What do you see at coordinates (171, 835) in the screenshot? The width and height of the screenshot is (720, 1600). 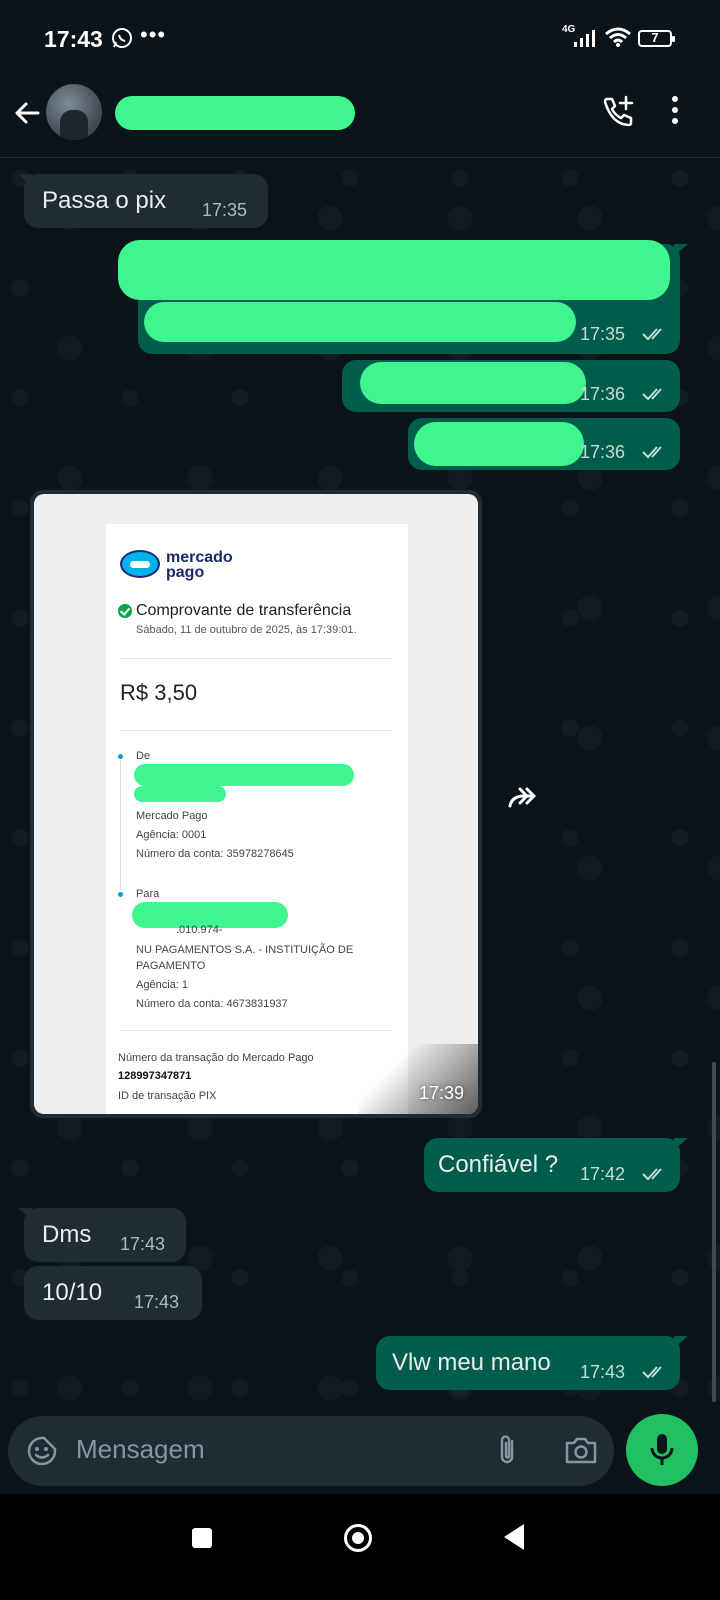 I see `from-agency: Agência: 0001` at bounding box center [171, 835].